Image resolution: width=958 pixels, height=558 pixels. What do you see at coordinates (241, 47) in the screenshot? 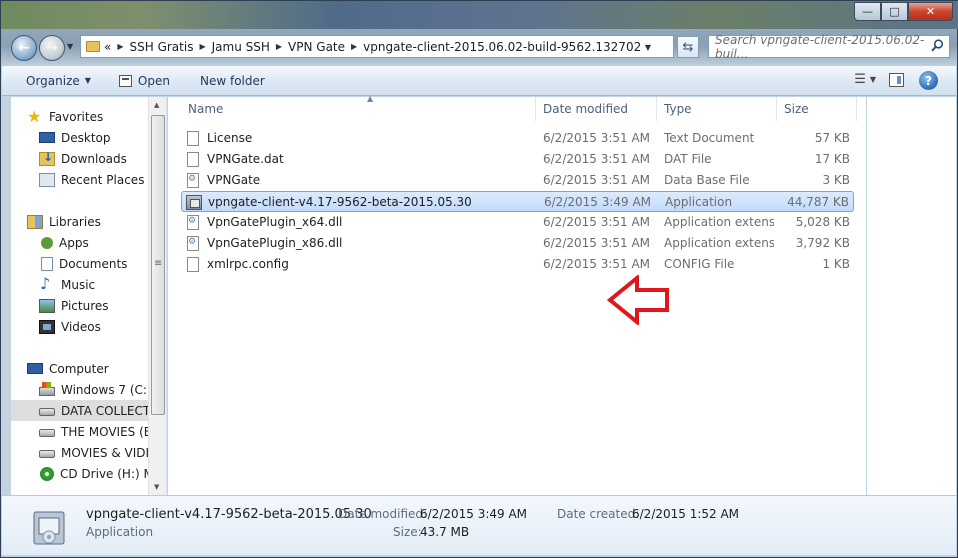
I see `breadcrumb-jamu-ssh: Jamu SSH` at bounding box center [241, 47].